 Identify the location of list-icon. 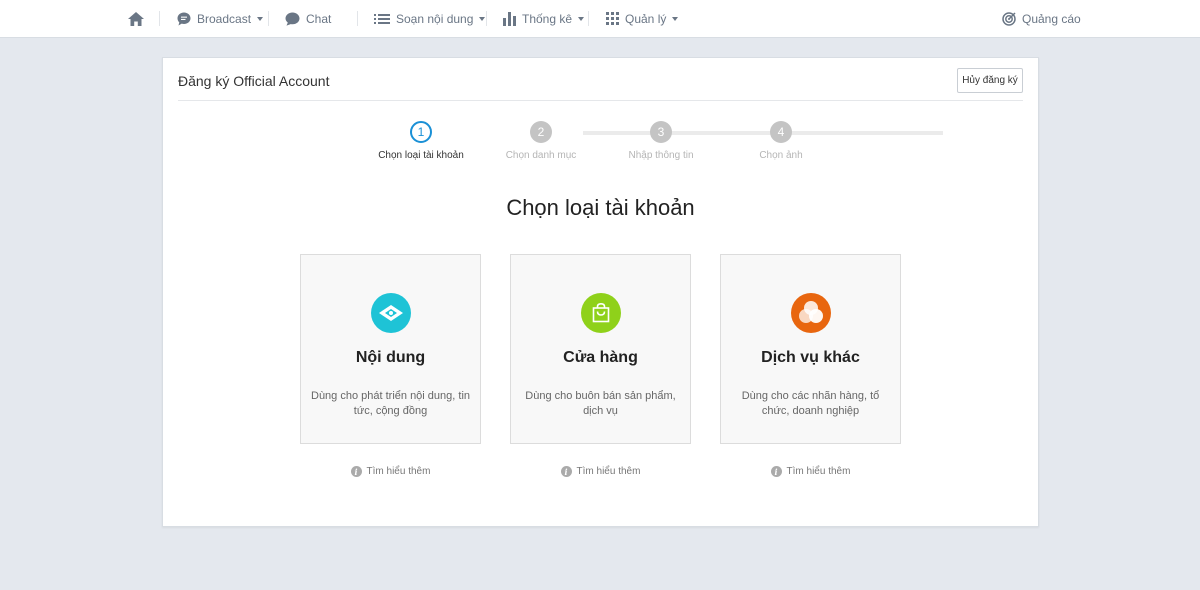
(382, 18).